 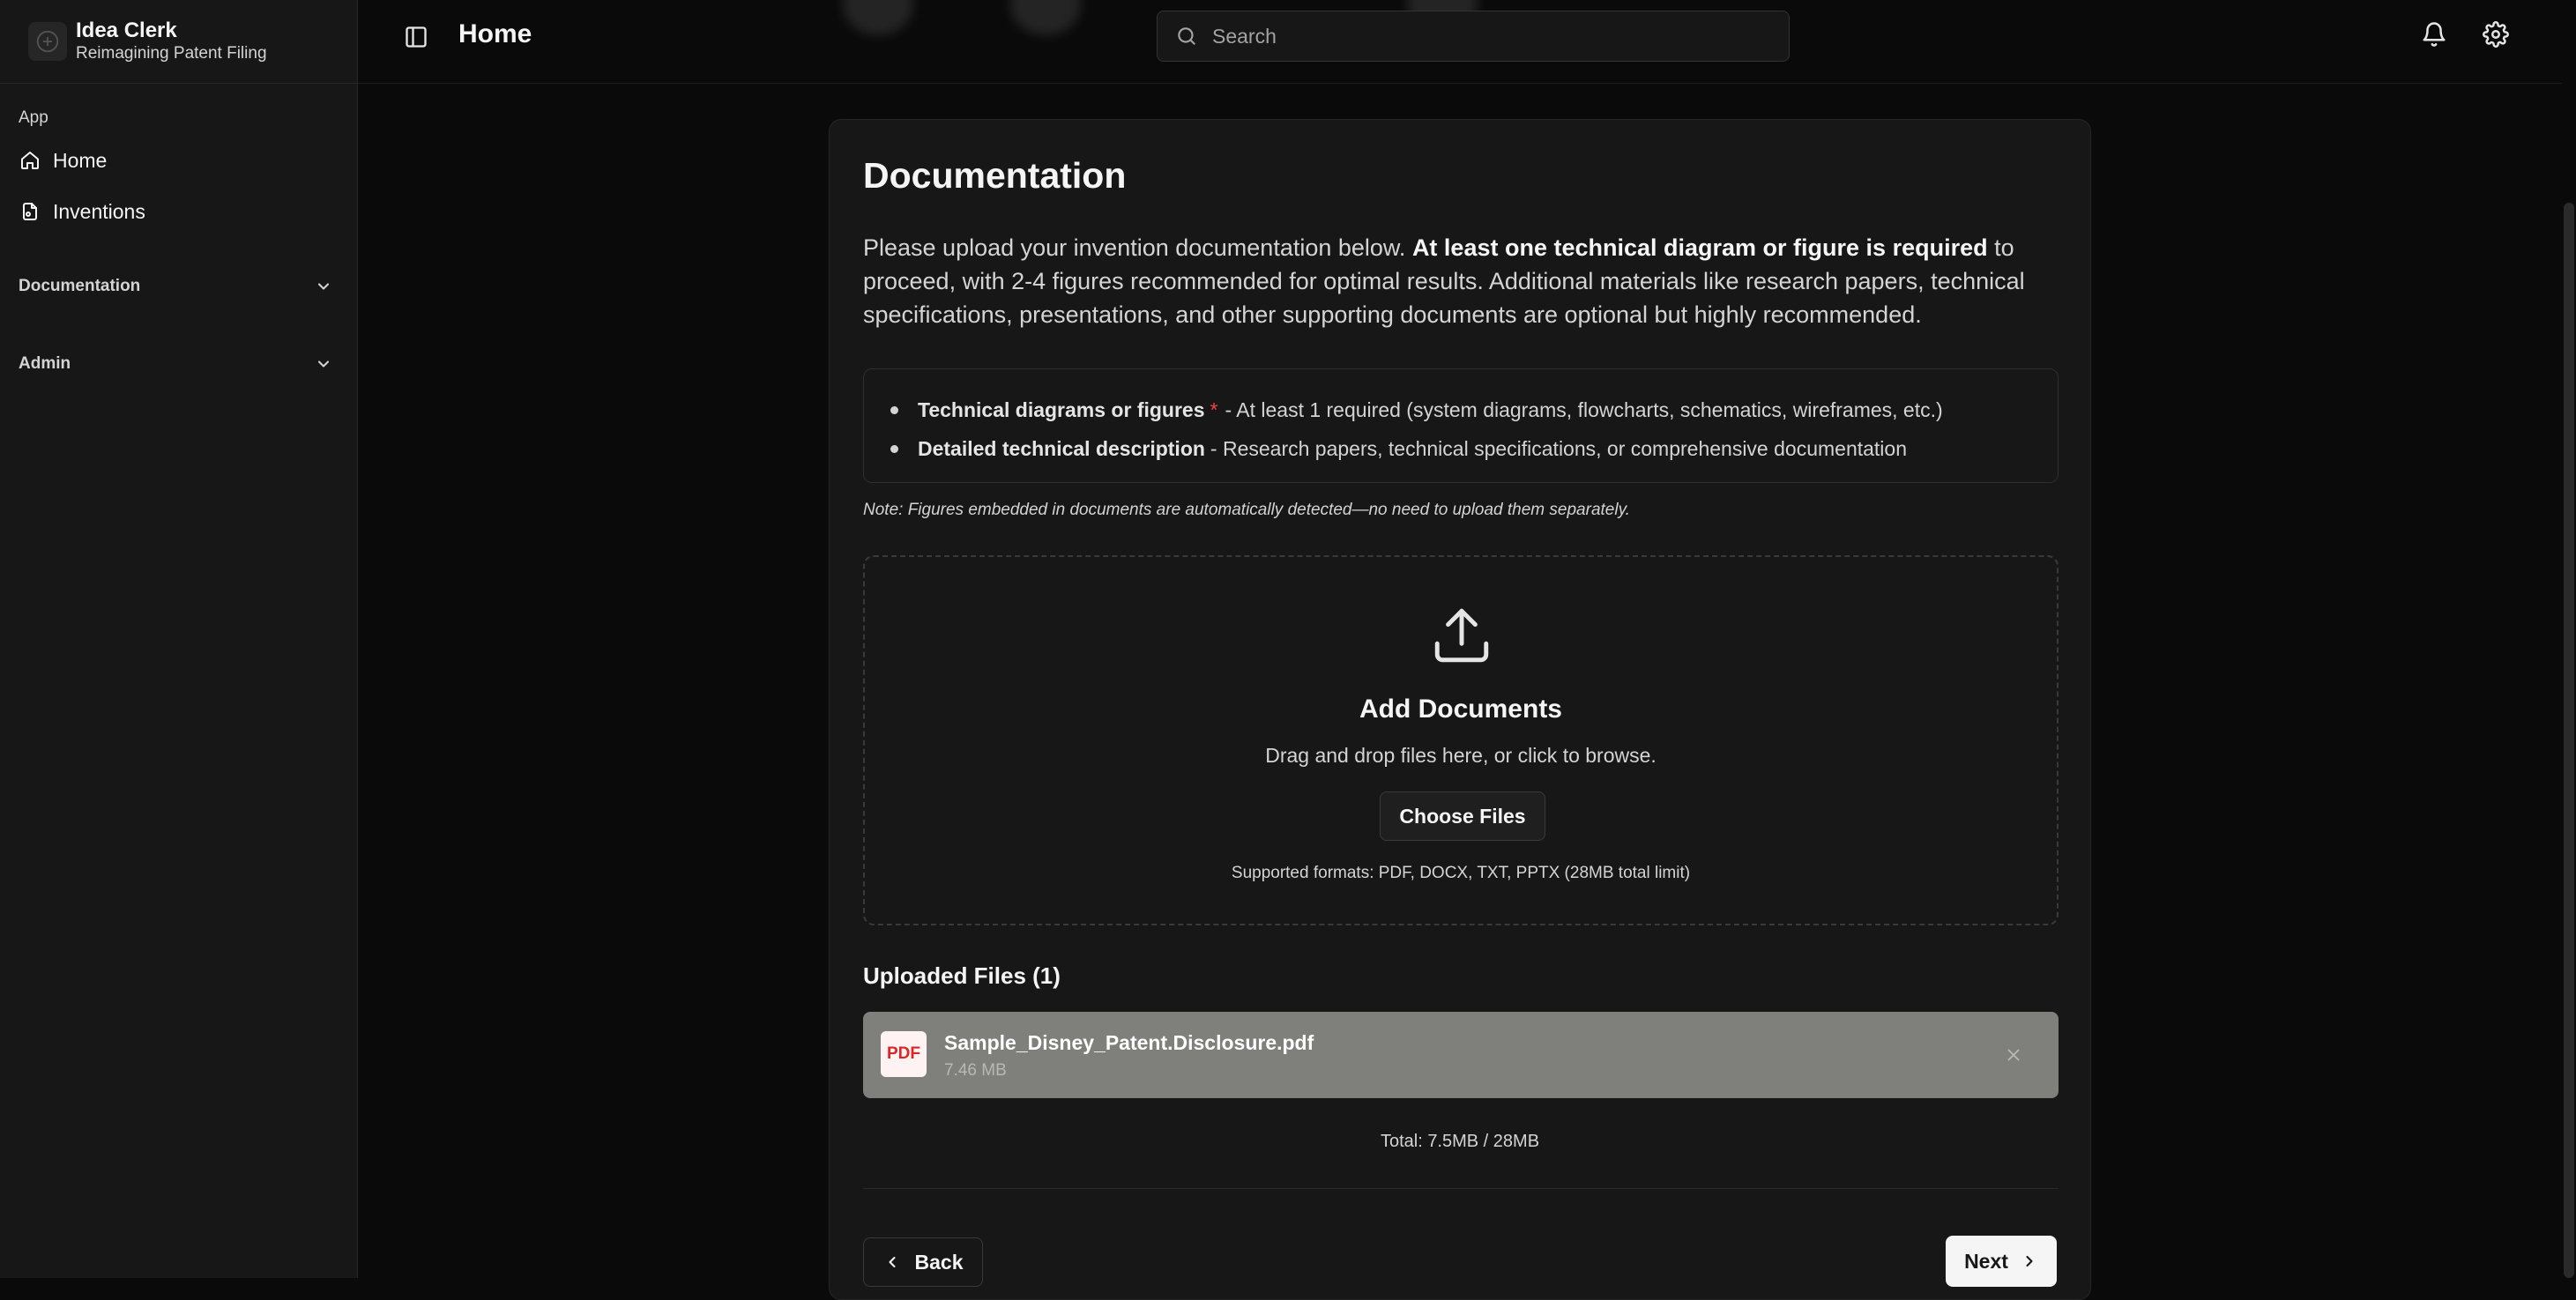 What do you see at coordinates (962, 975) in the screenshot?
I see `uploaded-files-title: Uploaded Files (1)` at bounding box center [962, 975].